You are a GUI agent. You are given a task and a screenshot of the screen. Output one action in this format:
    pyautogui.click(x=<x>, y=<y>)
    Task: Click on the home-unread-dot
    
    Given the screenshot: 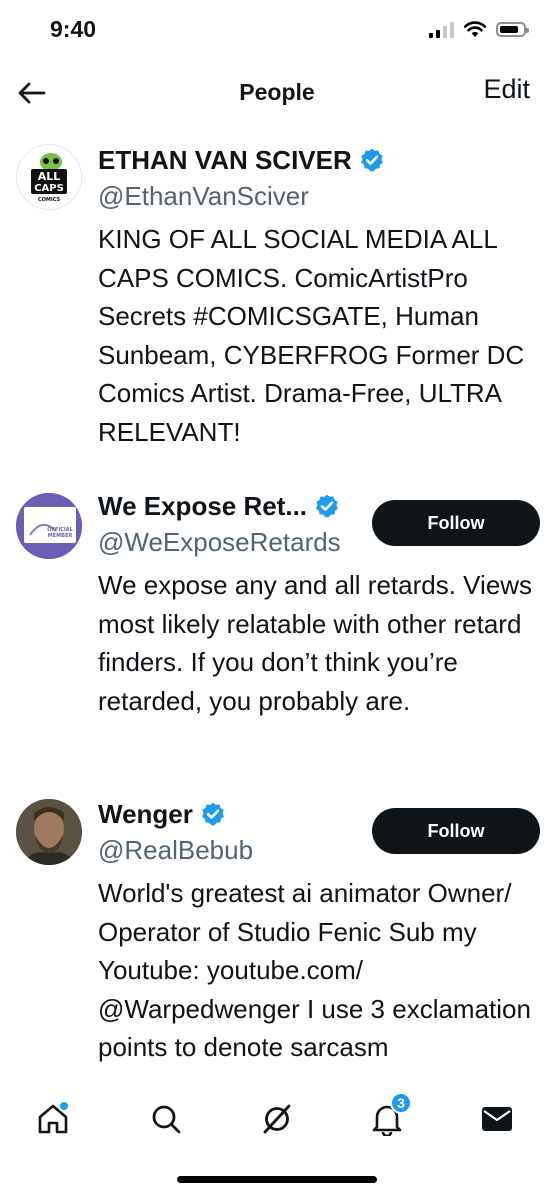 What is the action you would take?
    pyautogui.click(x=64, y=1106)
    